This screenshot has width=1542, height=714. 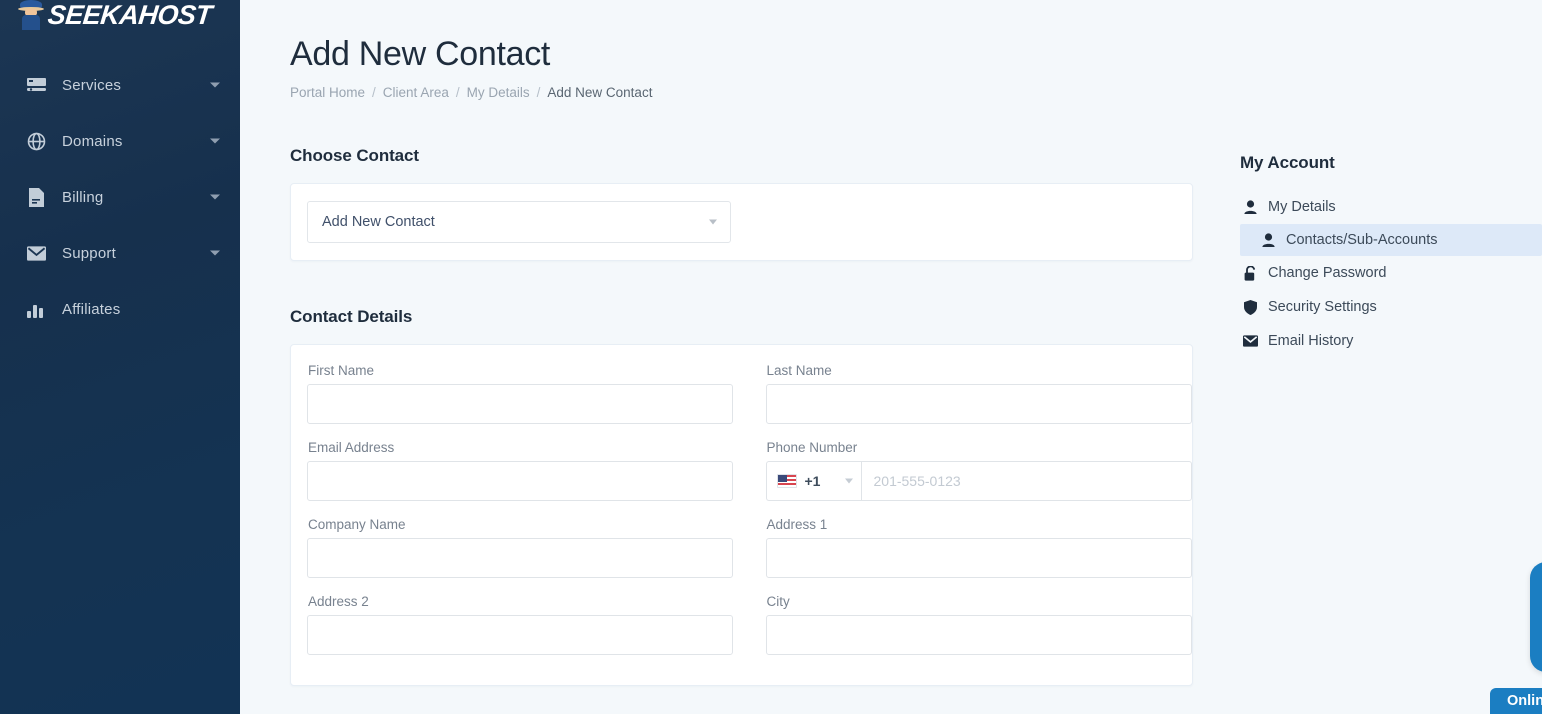 What do you see at coordinates (92, 85) in the screenshot?
I see `sidebar-item-label: Services` at bounding box center [92, 85].